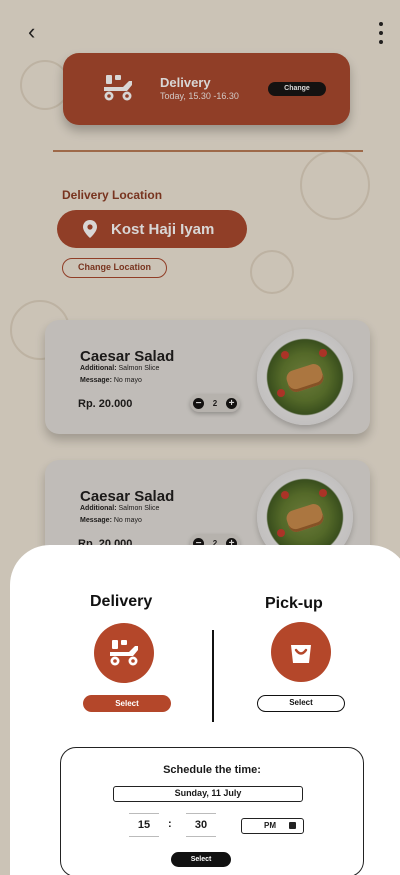 This screenshot has height=875, width=400. I want to click on location-pin-icon, so click(90, 229).